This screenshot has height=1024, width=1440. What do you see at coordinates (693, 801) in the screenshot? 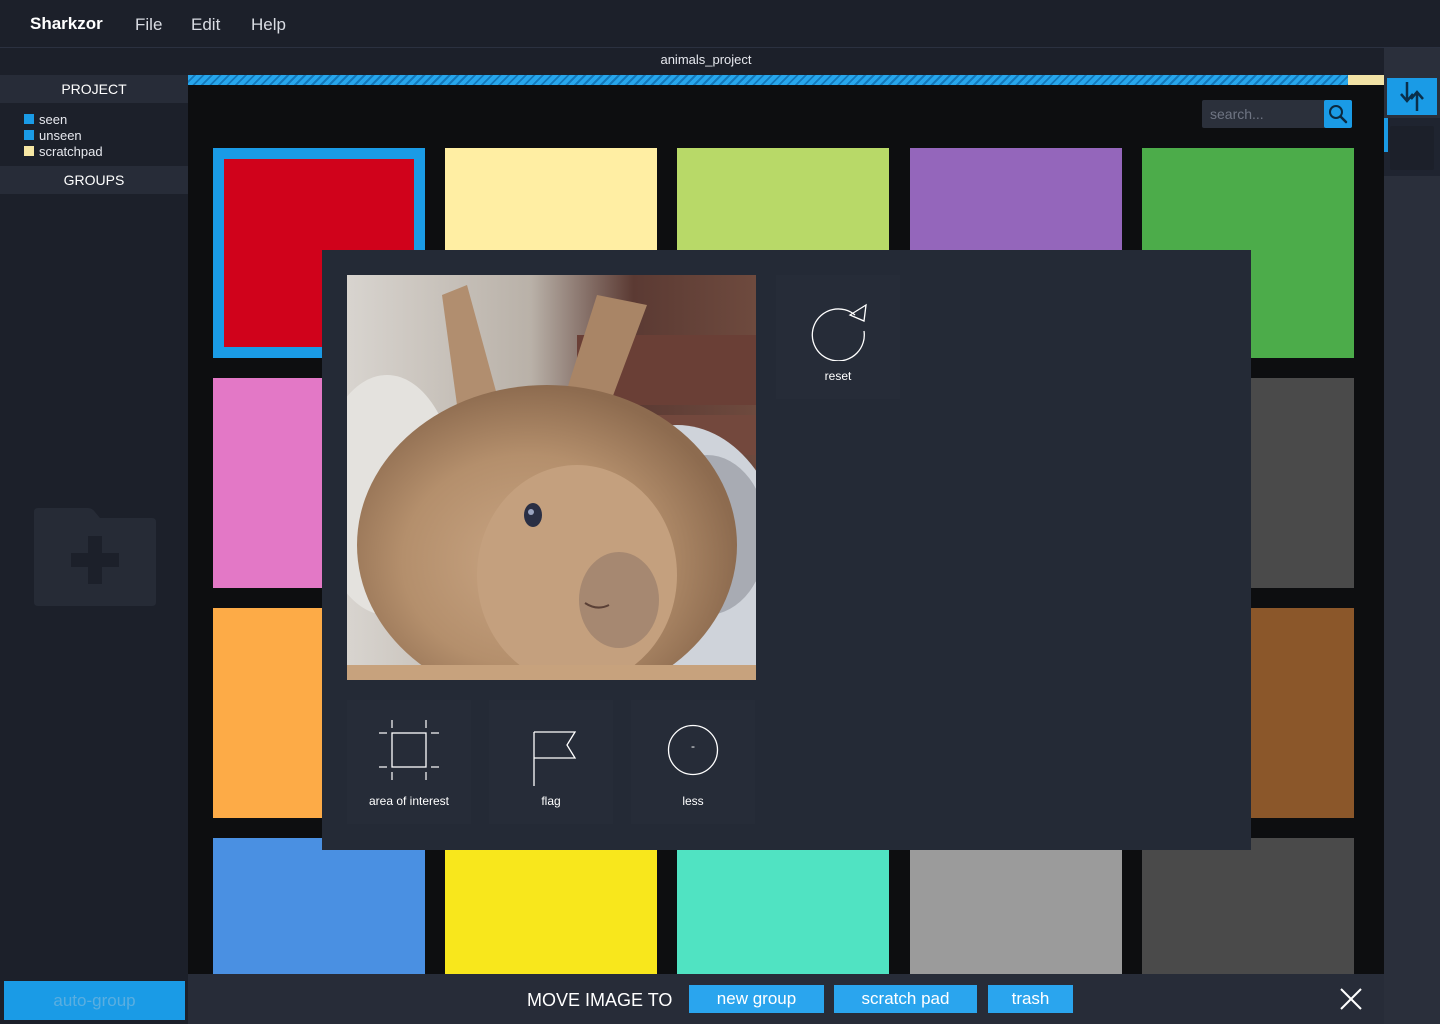
I see `less-label: less` at bounding box center [693, 801].